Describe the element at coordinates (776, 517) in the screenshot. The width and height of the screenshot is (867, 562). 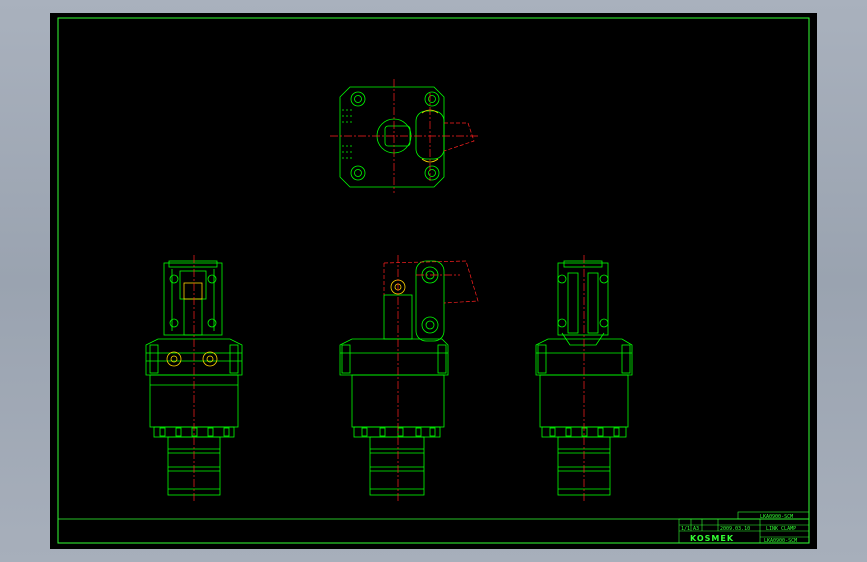
I see `title-block-drawing-number-top: LKA0900-SCM` at that location.